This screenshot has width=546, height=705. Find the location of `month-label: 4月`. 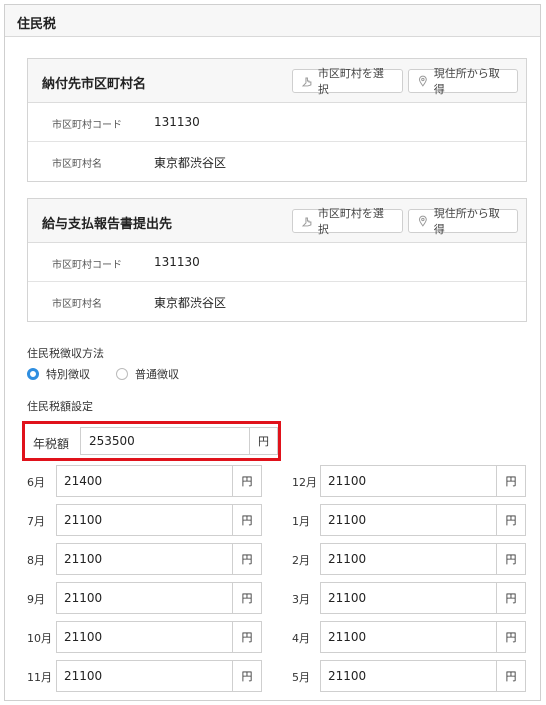

month-label: 4月 is located at coordinates (301, 638).